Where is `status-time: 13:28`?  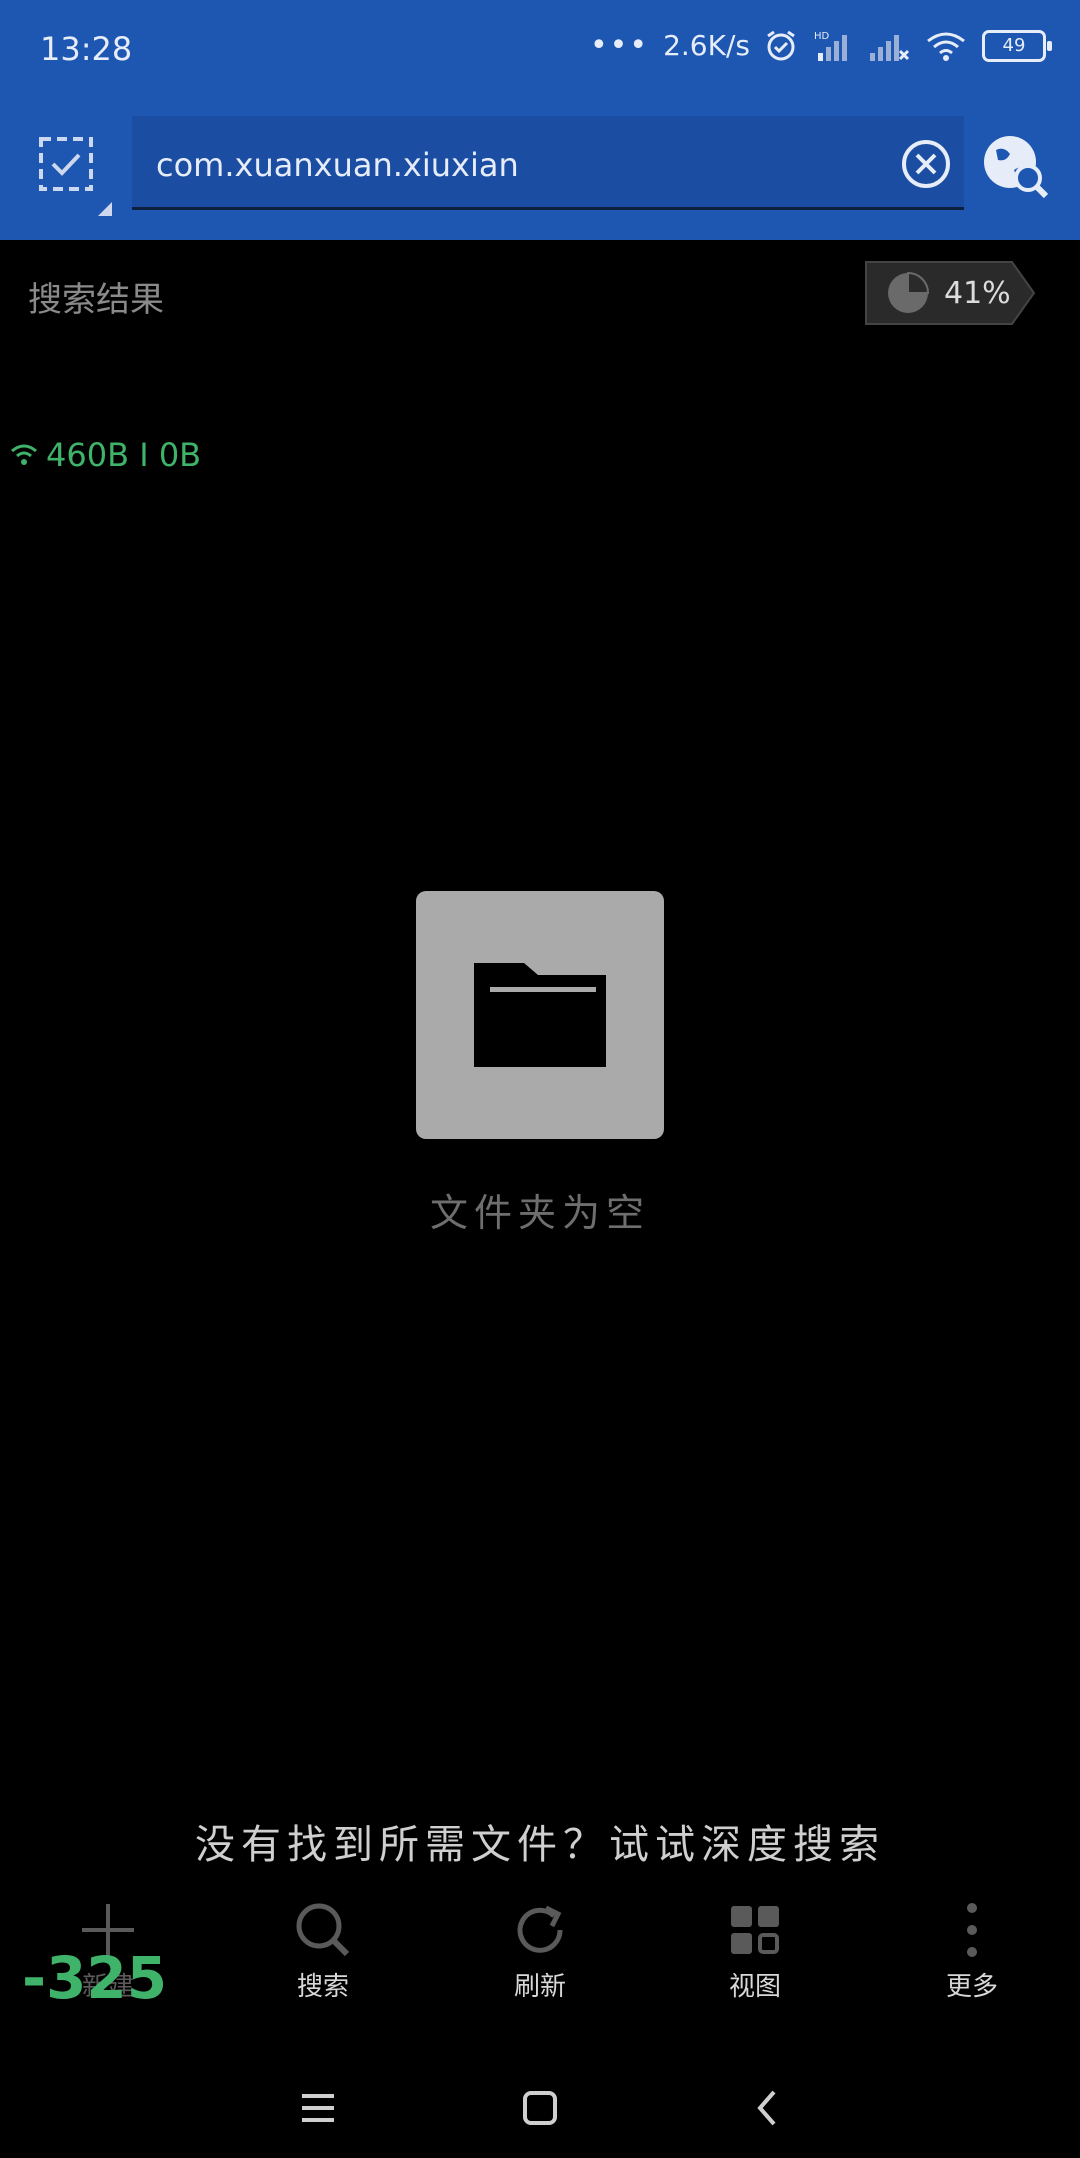
status-time: 13:28 is located at coordinates (86, 49).